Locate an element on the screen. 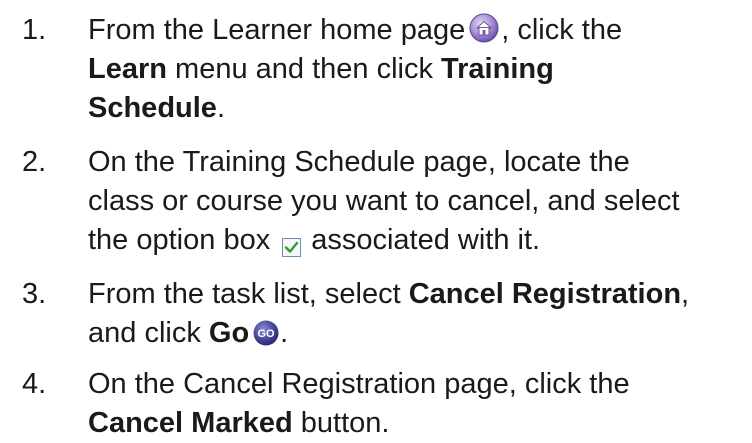  training-schedule-label: Training is located at coordinates (497, 69).